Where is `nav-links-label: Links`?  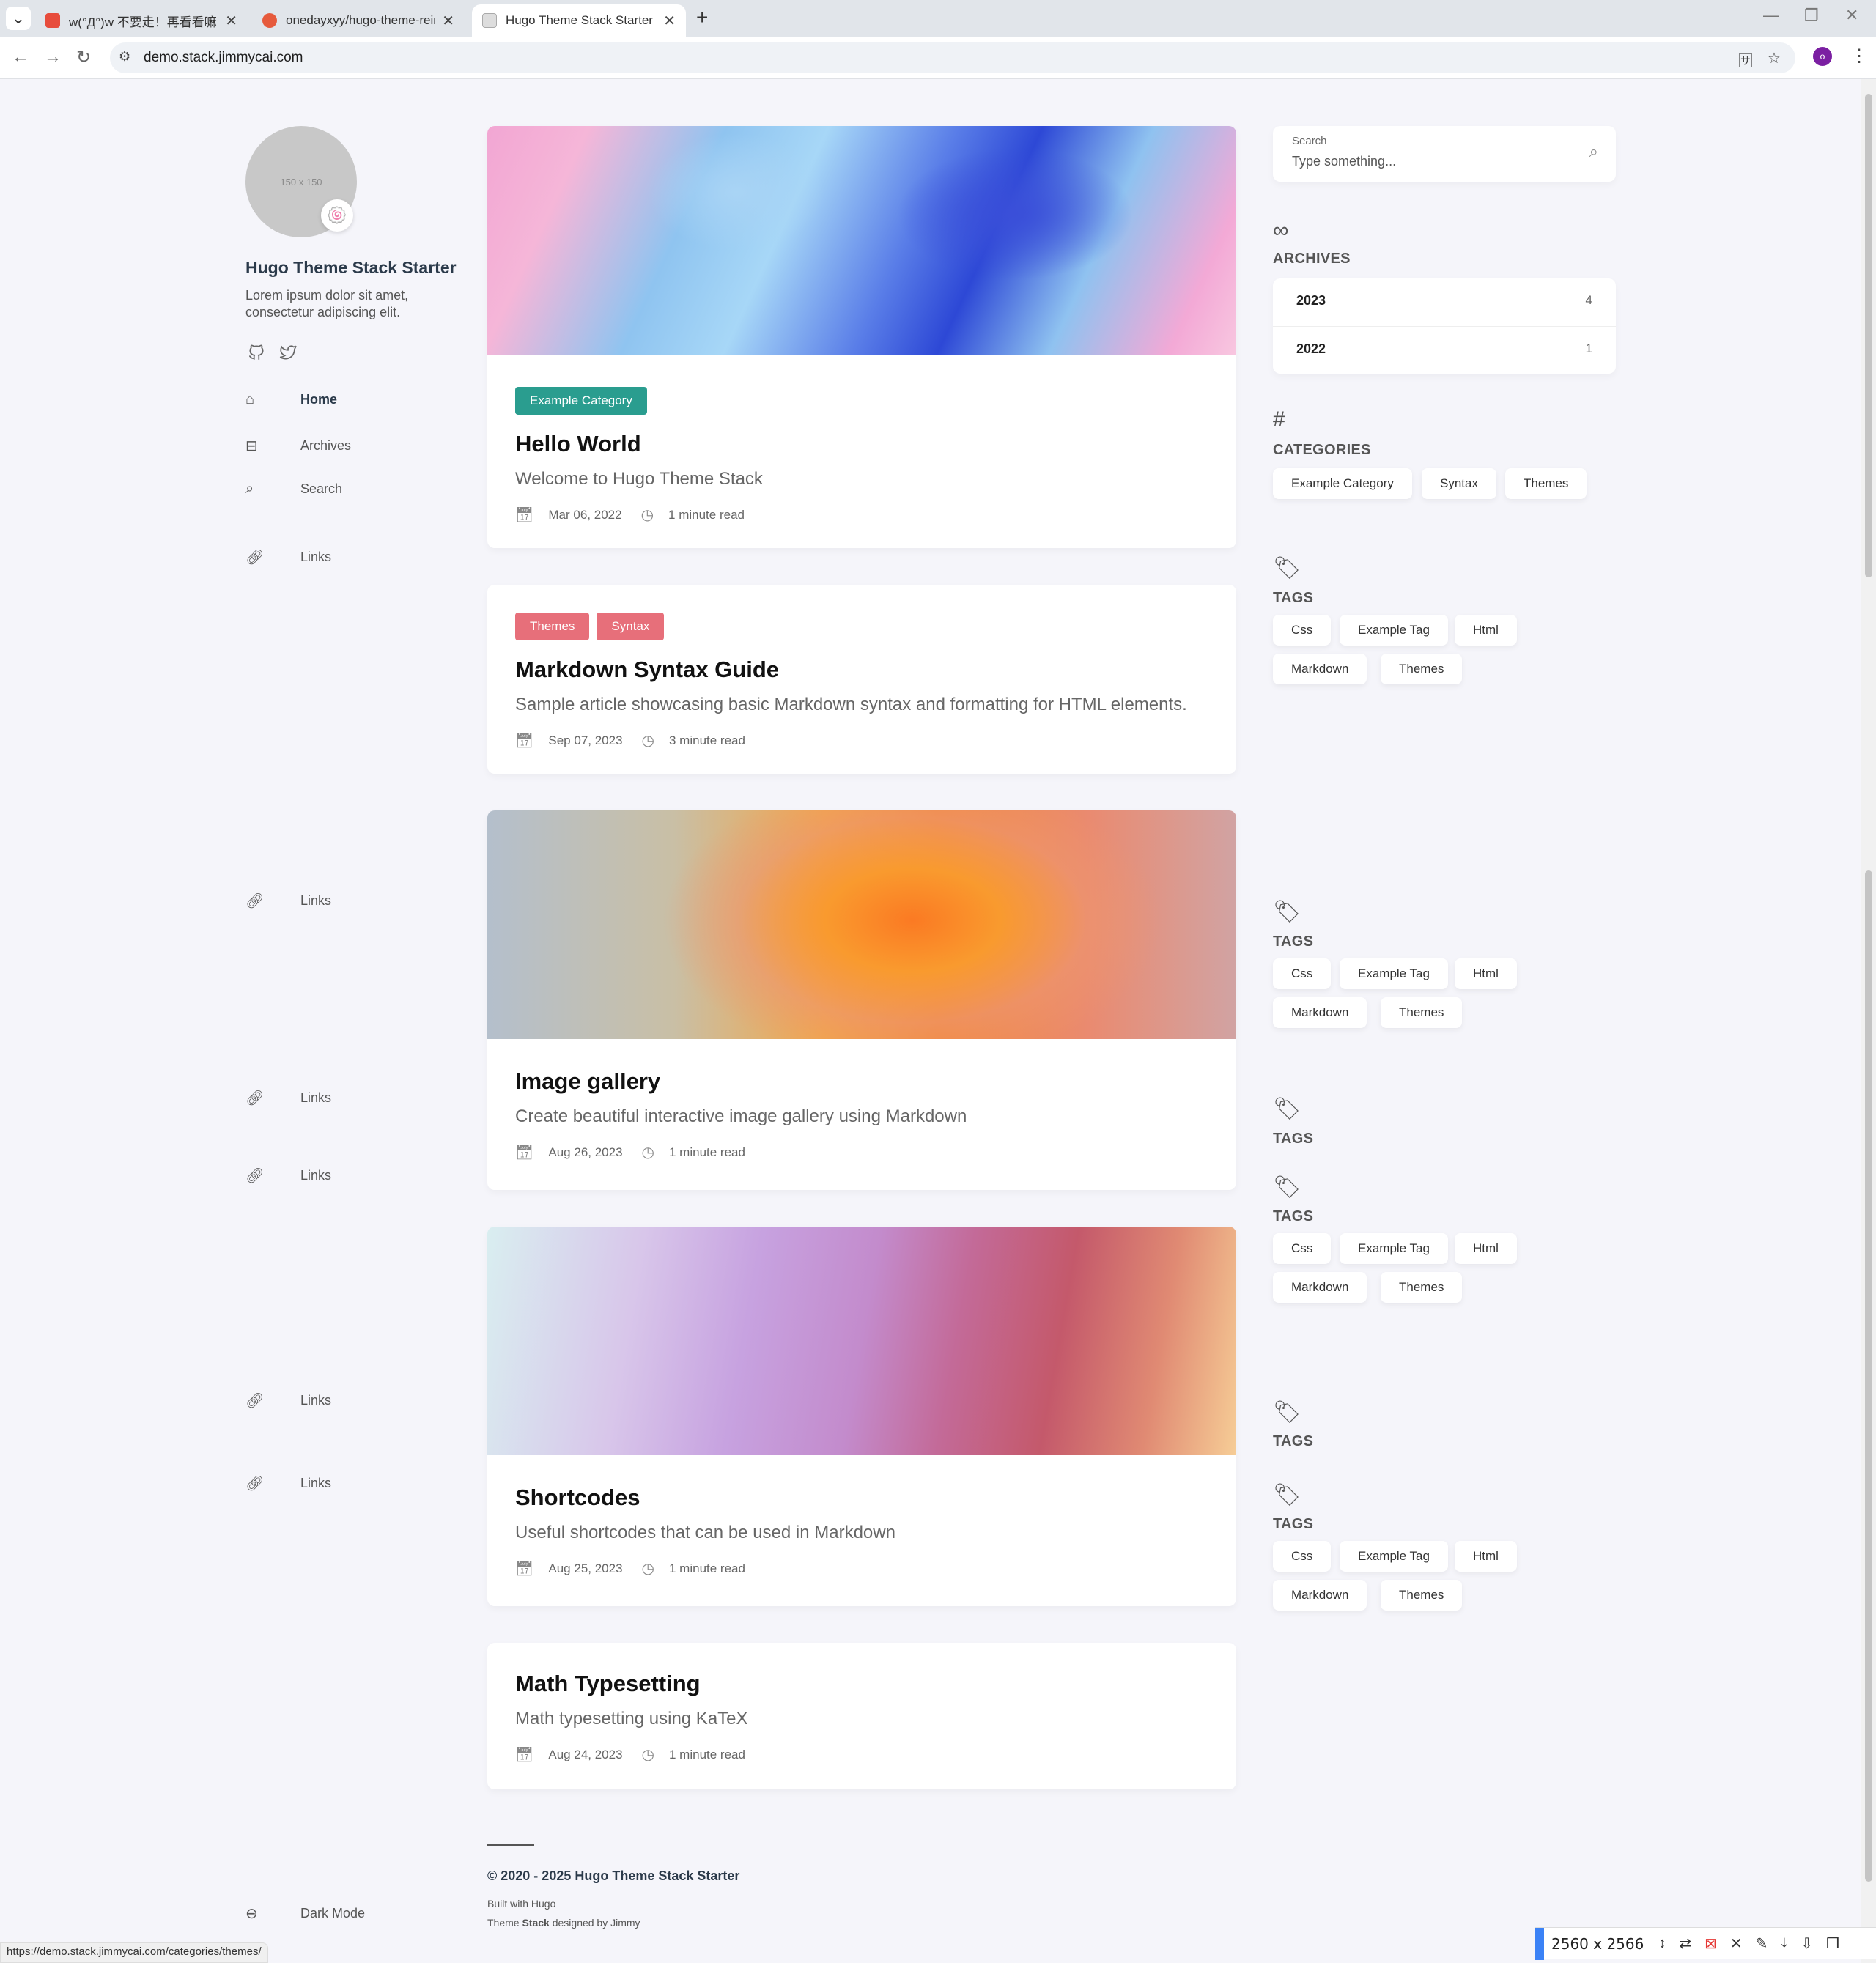 nav-links-label: Links is located at coordinates (316, 1483).